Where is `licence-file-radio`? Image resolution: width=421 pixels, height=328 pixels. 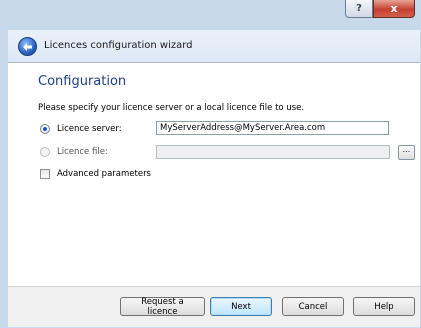
licence-file-radio is located at coordinates (45, 152).